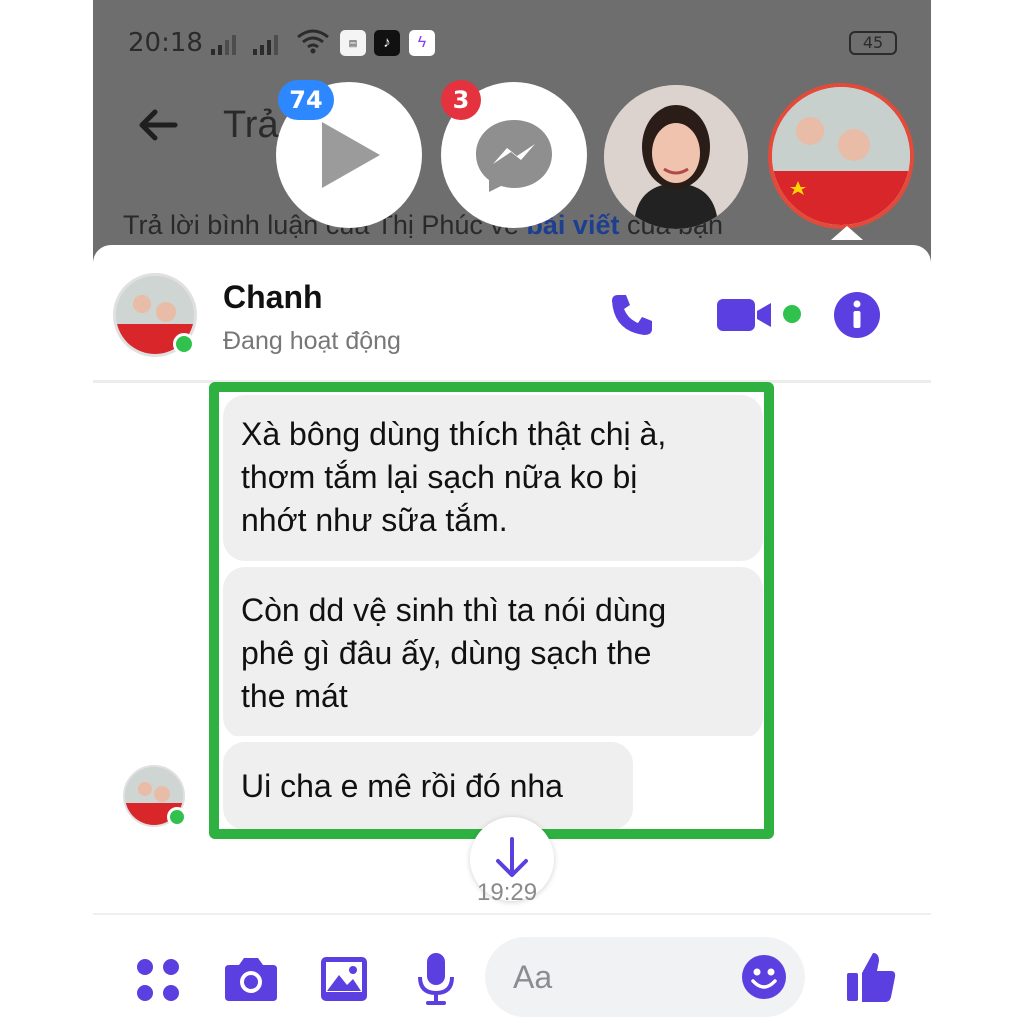 The width and height of the screenshot is (1024, 1024). What do you see at coordinates (422, 43) in the screenshot?
I see `messenger-icon: ϟ` at bounding box center [422, 43].